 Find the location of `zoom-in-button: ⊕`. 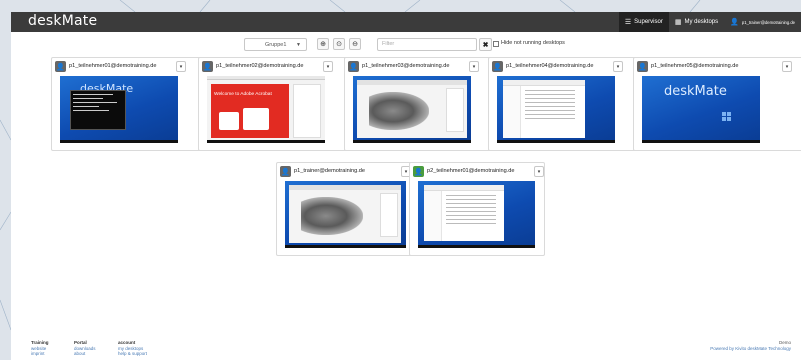

zoom-in-button: ⊕ is located at coordinates (323, 44).